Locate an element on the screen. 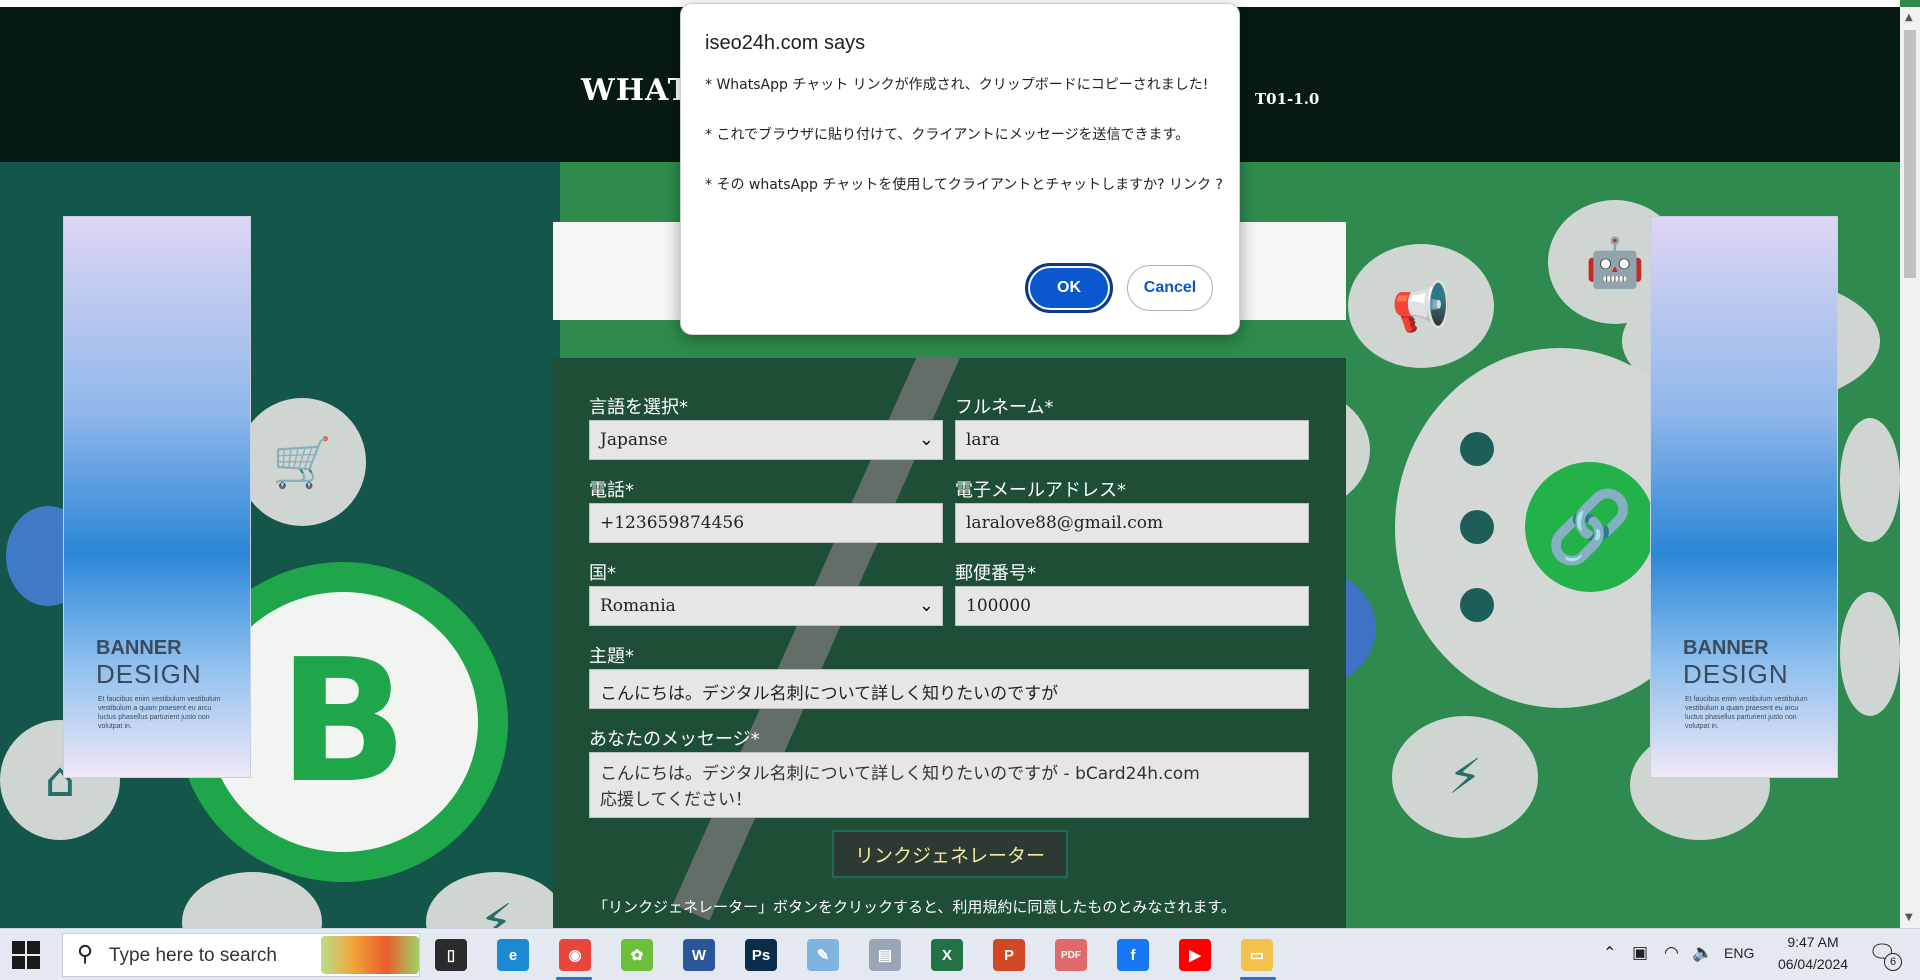  language-select: Japanse ⌄ is located at coordinates (766, 440).